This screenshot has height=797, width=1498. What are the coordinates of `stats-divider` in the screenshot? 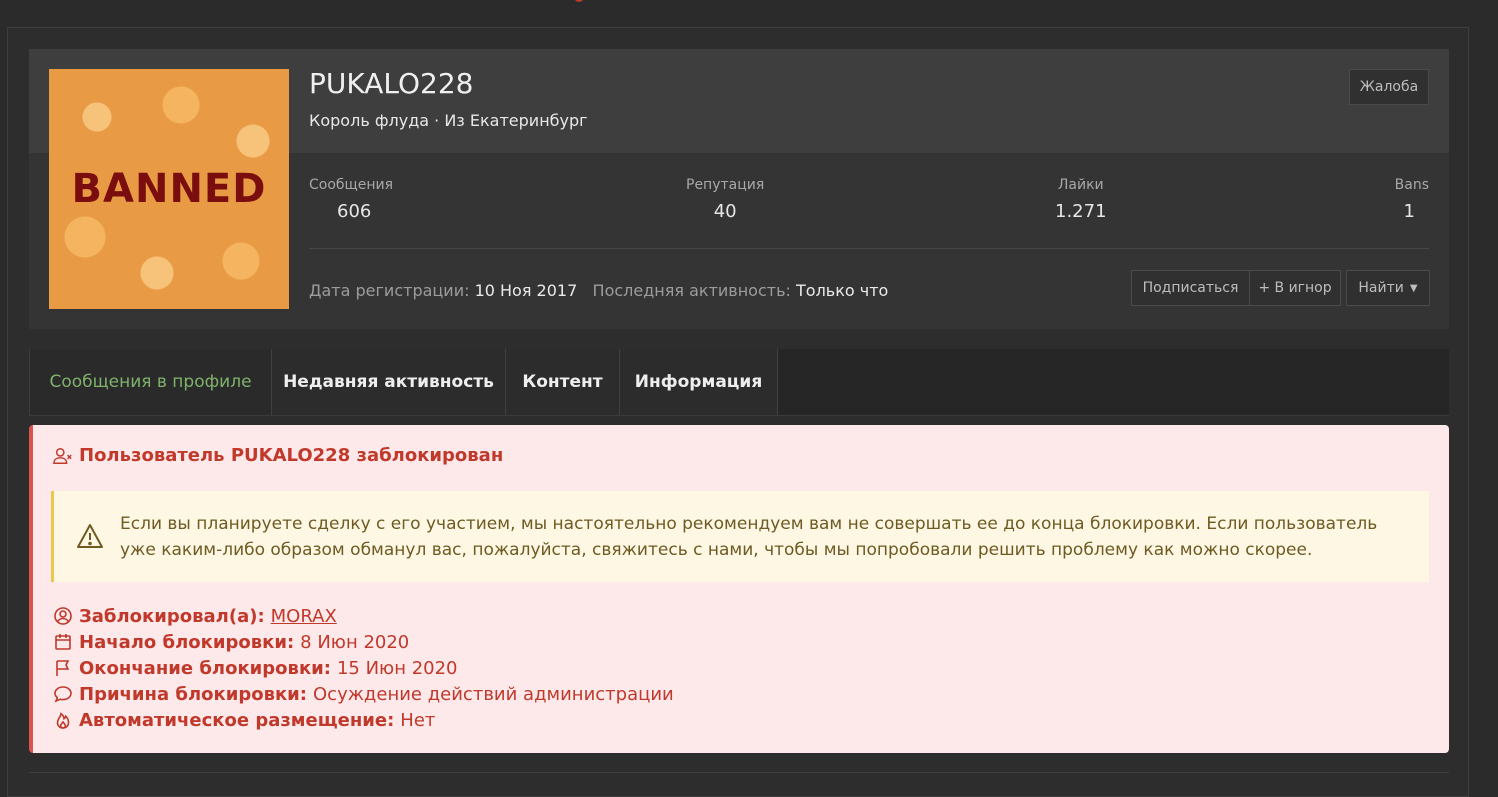 It's located at (869, 248).